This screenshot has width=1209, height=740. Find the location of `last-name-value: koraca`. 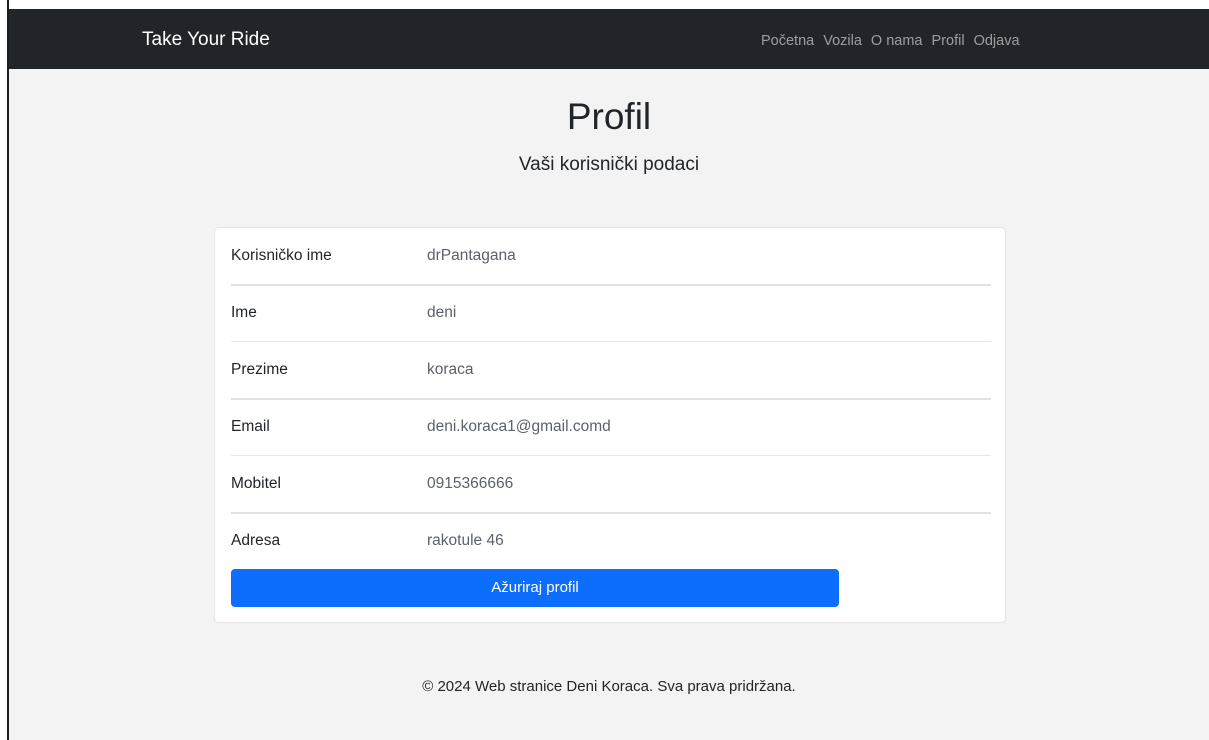

last-name-value: koraca is located at coordinates (450, 369).